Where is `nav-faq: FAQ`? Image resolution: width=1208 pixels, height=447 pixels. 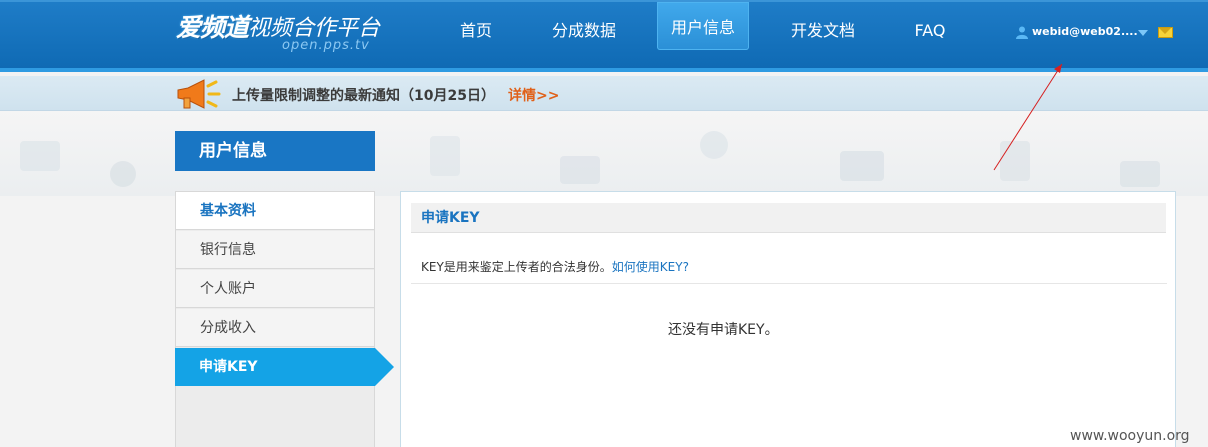
nav-faq: FAQ is located at coordinates (930, 35).